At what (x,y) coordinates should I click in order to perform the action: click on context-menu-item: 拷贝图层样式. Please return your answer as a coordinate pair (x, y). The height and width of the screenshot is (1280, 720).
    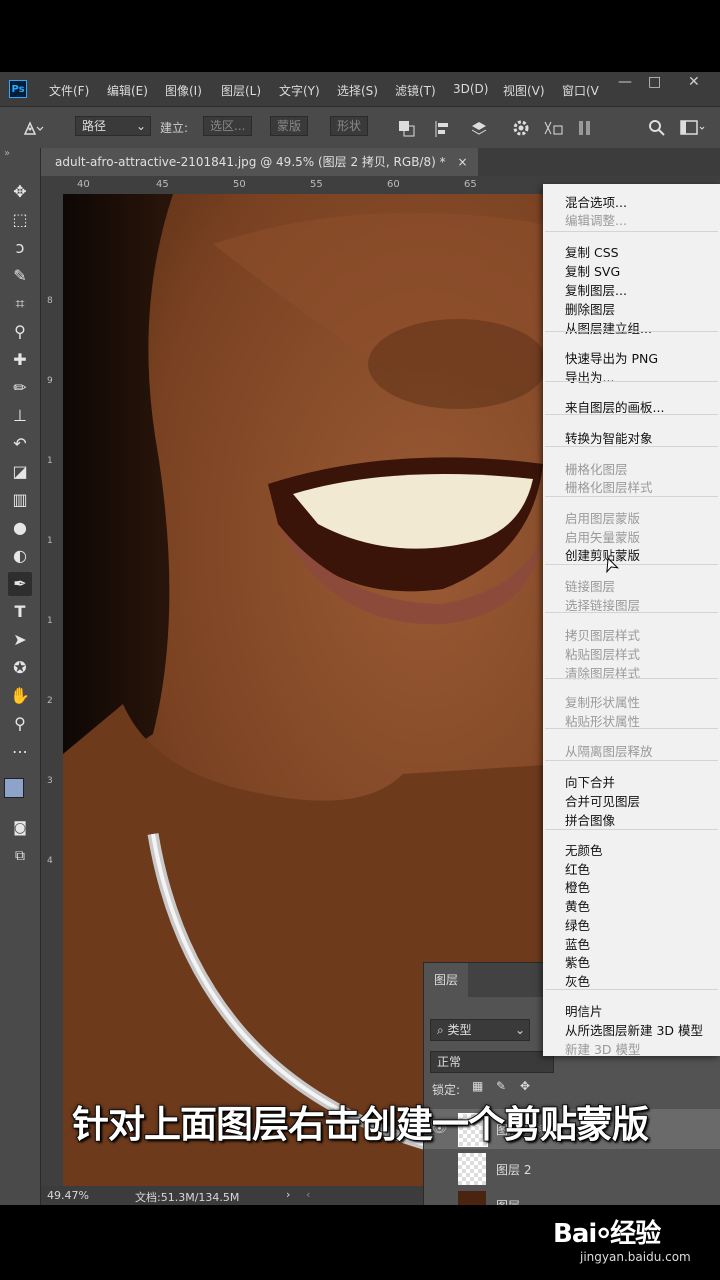
    Looking at the image, I should click on (602, 634).